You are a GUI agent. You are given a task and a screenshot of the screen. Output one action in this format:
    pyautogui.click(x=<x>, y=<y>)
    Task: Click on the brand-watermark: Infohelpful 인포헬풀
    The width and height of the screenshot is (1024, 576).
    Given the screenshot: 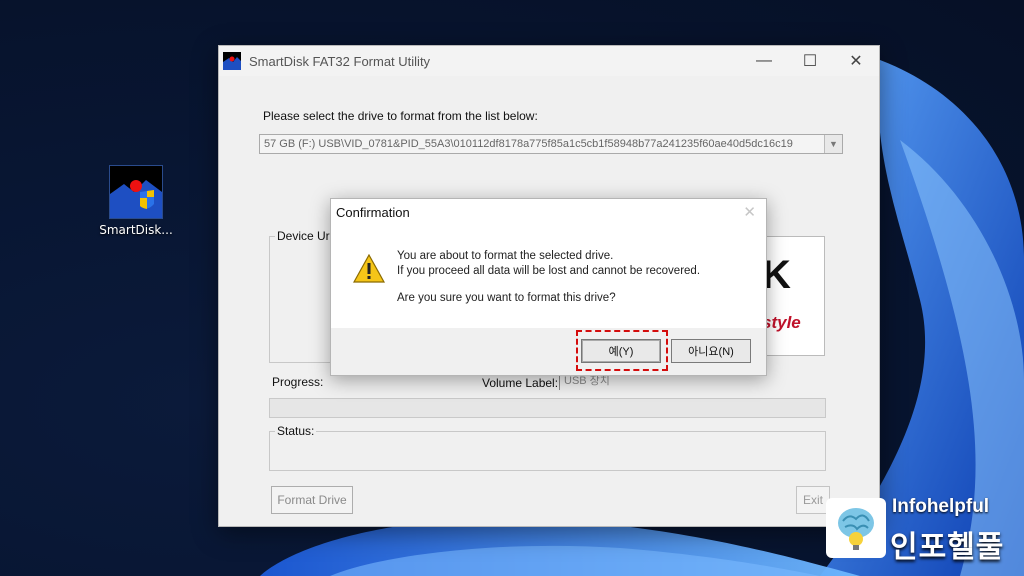 What is the action you would take?
    pyautogui.click(x=921, y=530)
    